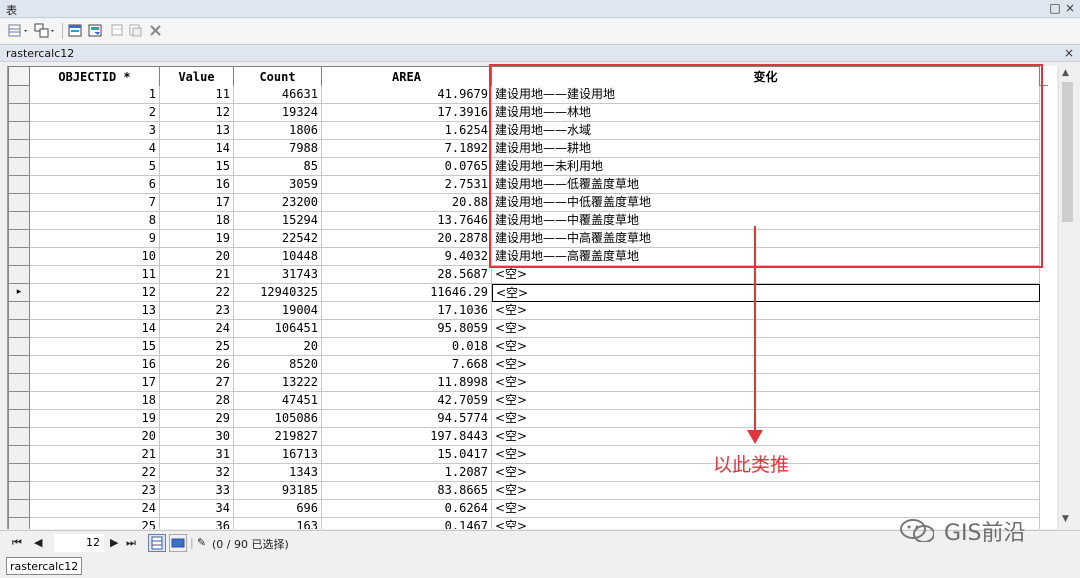 Image resolution: width=1080 pixels, height=578 pixels. Describe the element at coordinates (95, 293) in the screenshot. I see `objectid-cell: 12` at that location.